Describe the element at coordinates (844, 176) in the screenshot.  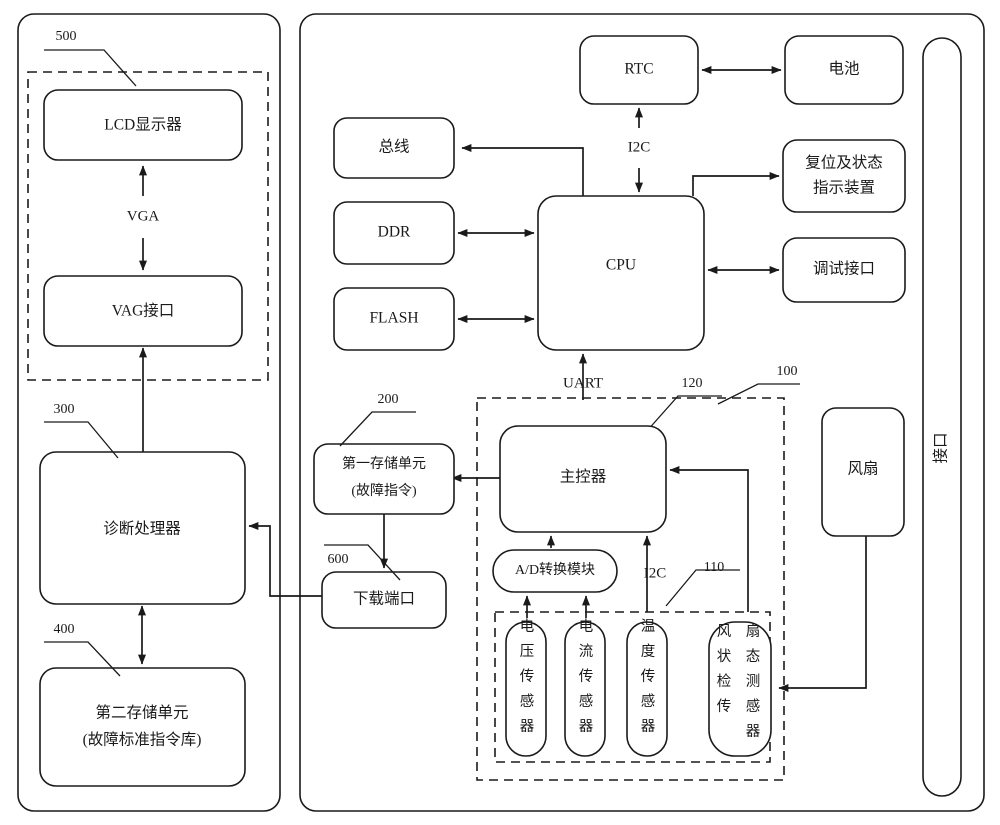
I see `block-reset-status-indicator` at that location.